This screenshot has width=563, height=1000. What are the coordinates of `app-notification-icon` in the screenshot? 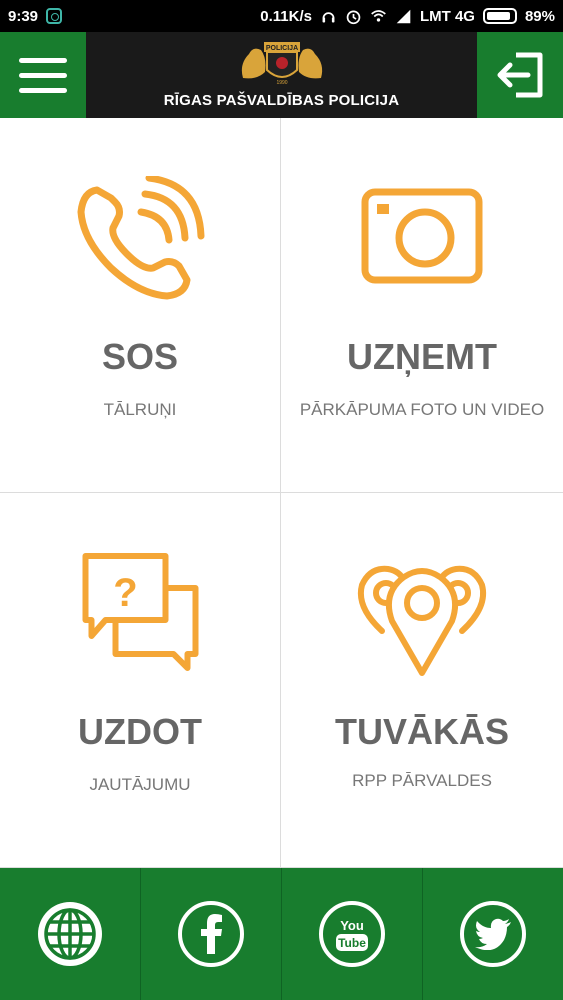 It's located at (54, 16).